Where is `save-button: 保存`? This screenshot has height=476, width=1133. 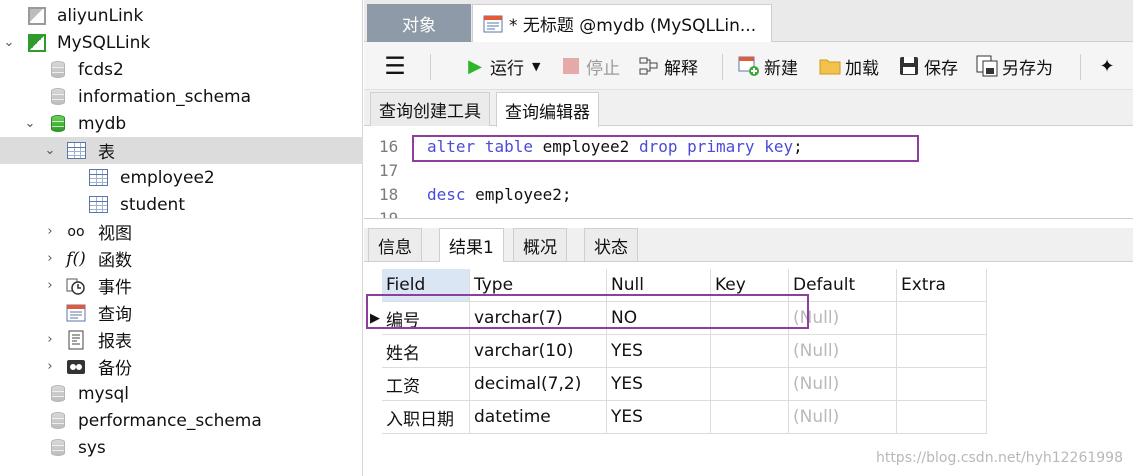
save-button: 保存 is located at coordinates (928, 66).